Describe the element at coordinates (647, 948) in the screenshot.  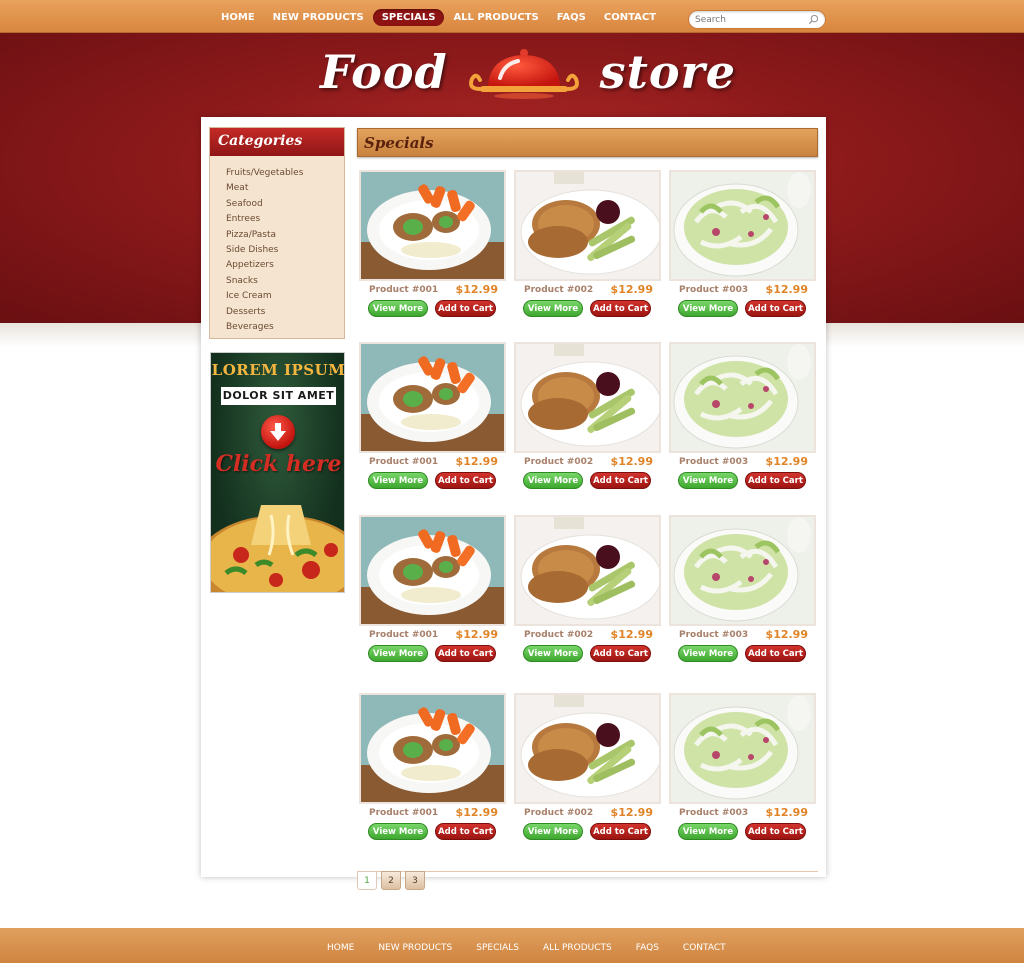
I see `footer-faqs: FAQS` at that location.